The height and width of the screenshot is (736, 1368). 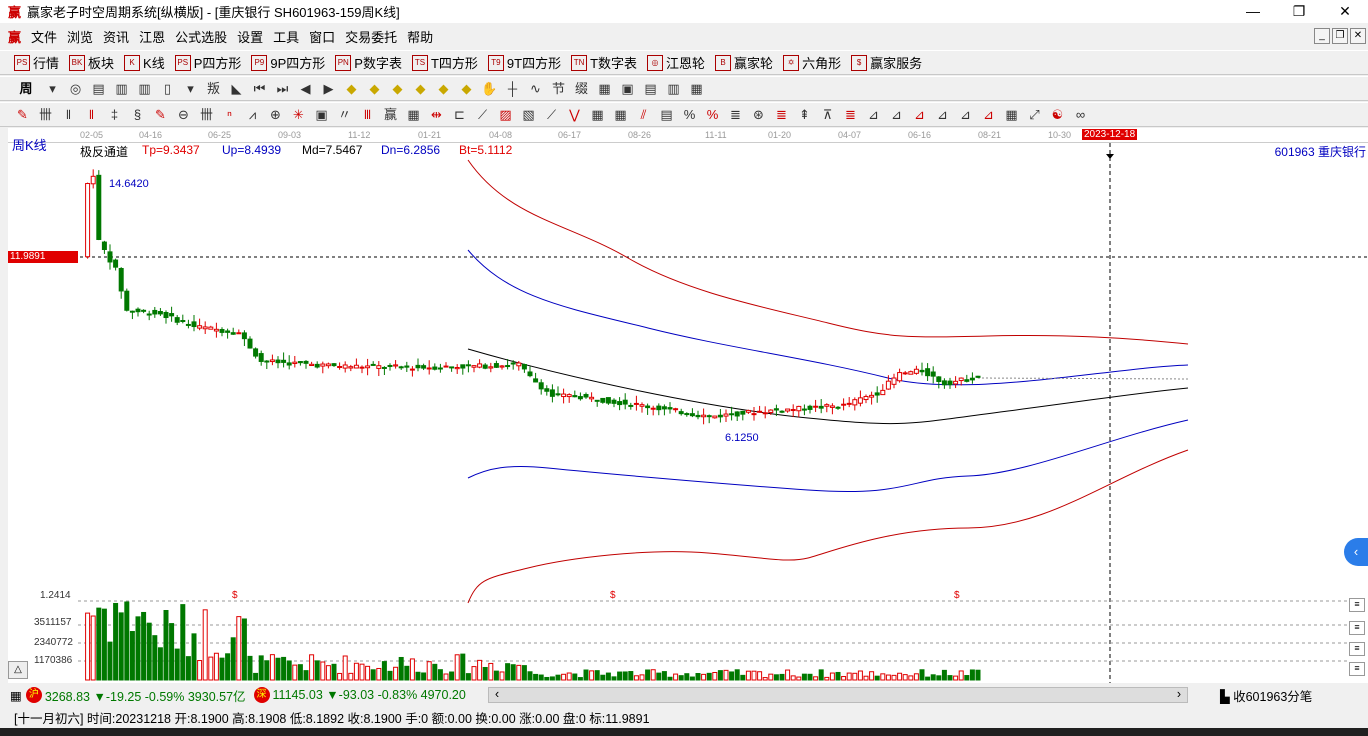 What do you see at coordinates (1340, 36) in the screenshot?
I see `mdi-restore-button: ❐` at bounding box center [1340, 36].